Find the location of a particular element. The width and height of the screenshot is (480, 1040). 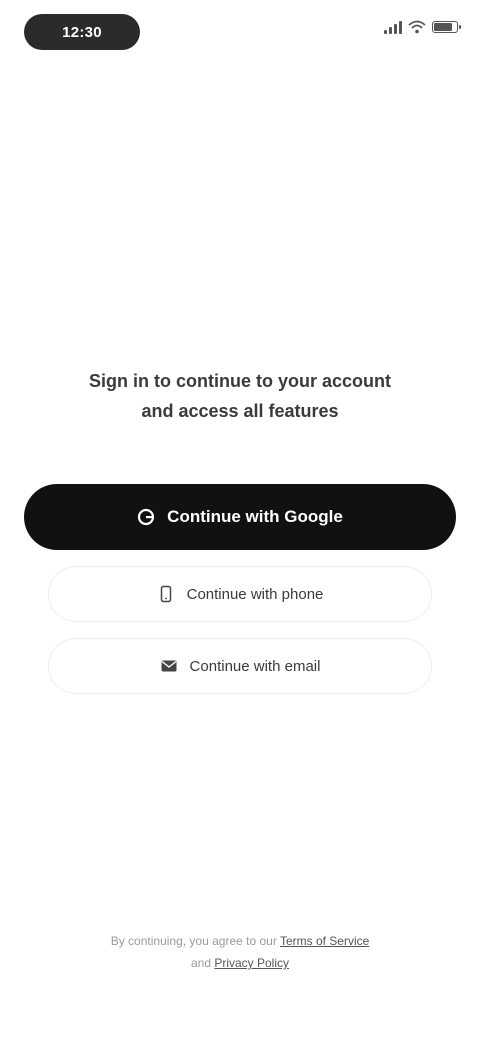

primary-button-label: Continue with Google is located at coordinates (255, 516).